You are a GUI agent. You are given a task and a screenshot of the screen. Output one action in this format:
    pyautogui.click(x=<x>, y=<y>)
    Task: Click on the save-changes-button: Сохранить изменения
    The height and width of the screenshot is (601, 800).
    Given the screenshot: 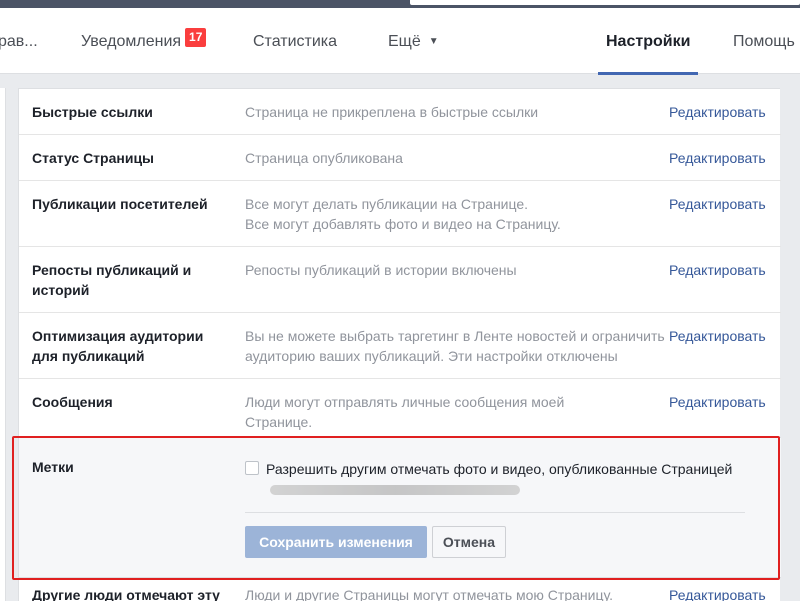 What is the action you would take?
    pyautogui.click(x=336, y=542)
    